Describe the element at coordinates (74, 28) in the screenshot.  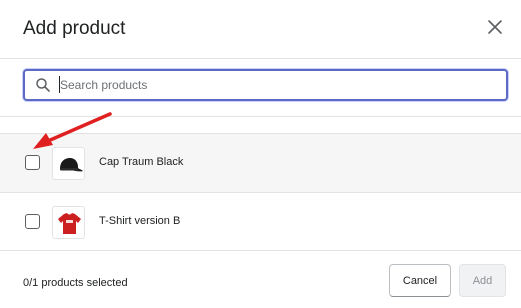
I see `modal-title: Add product` at that location.